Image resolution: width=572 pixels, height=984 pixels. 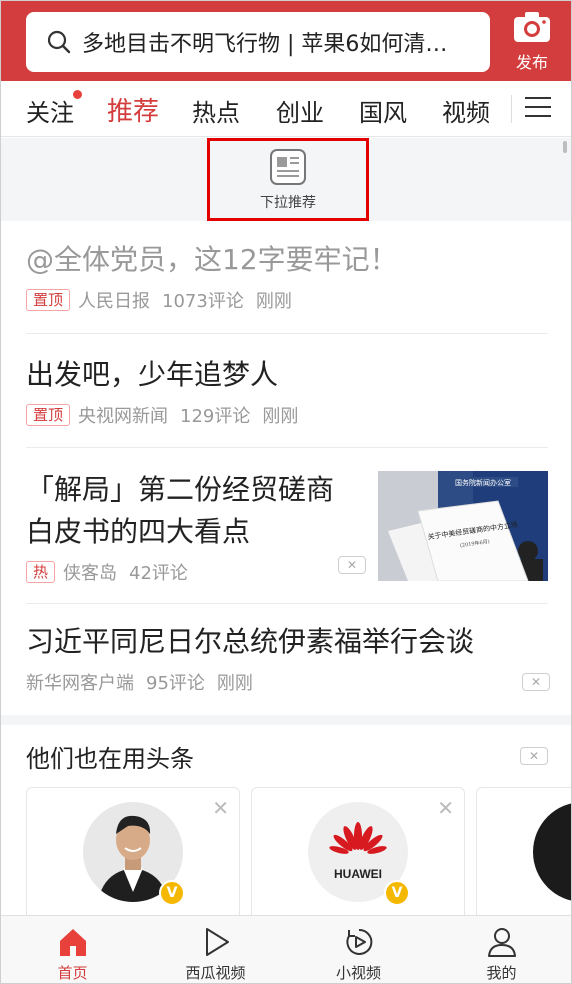 What do you see at coordinates (90, 573) in the screenshot?
I see `news-source: 侠客岛` at bounding box center [90, 573].